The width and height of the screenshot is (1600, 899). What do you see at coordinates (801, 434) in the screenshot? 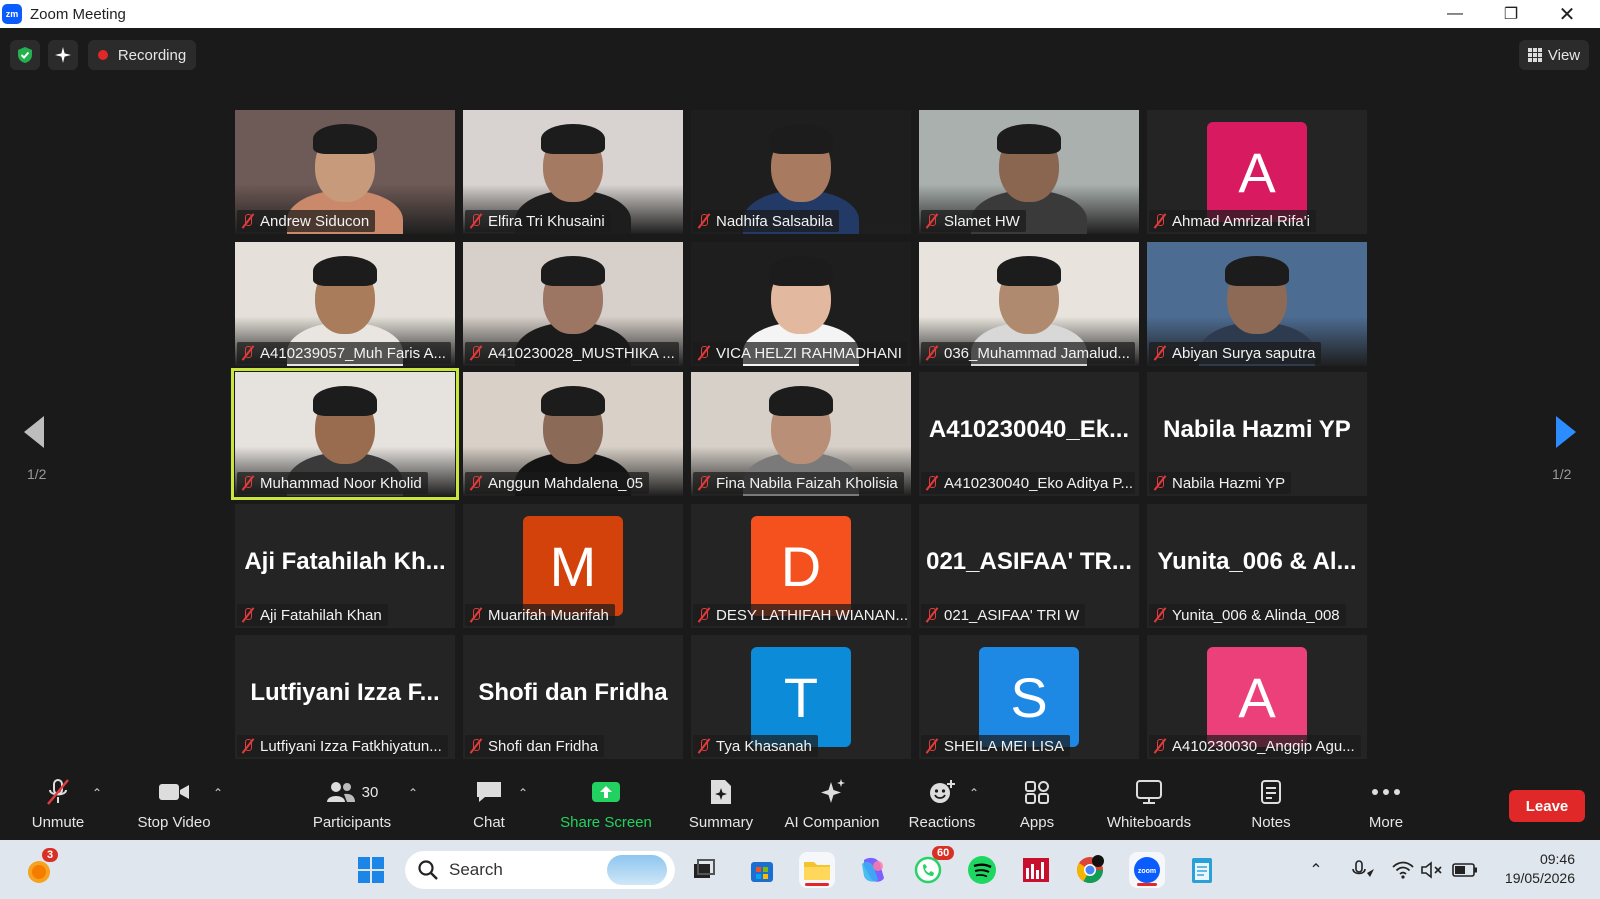
I see `participant-tile: Fina Nabila Faizah Kholisia` at bounding box center [801, 434].